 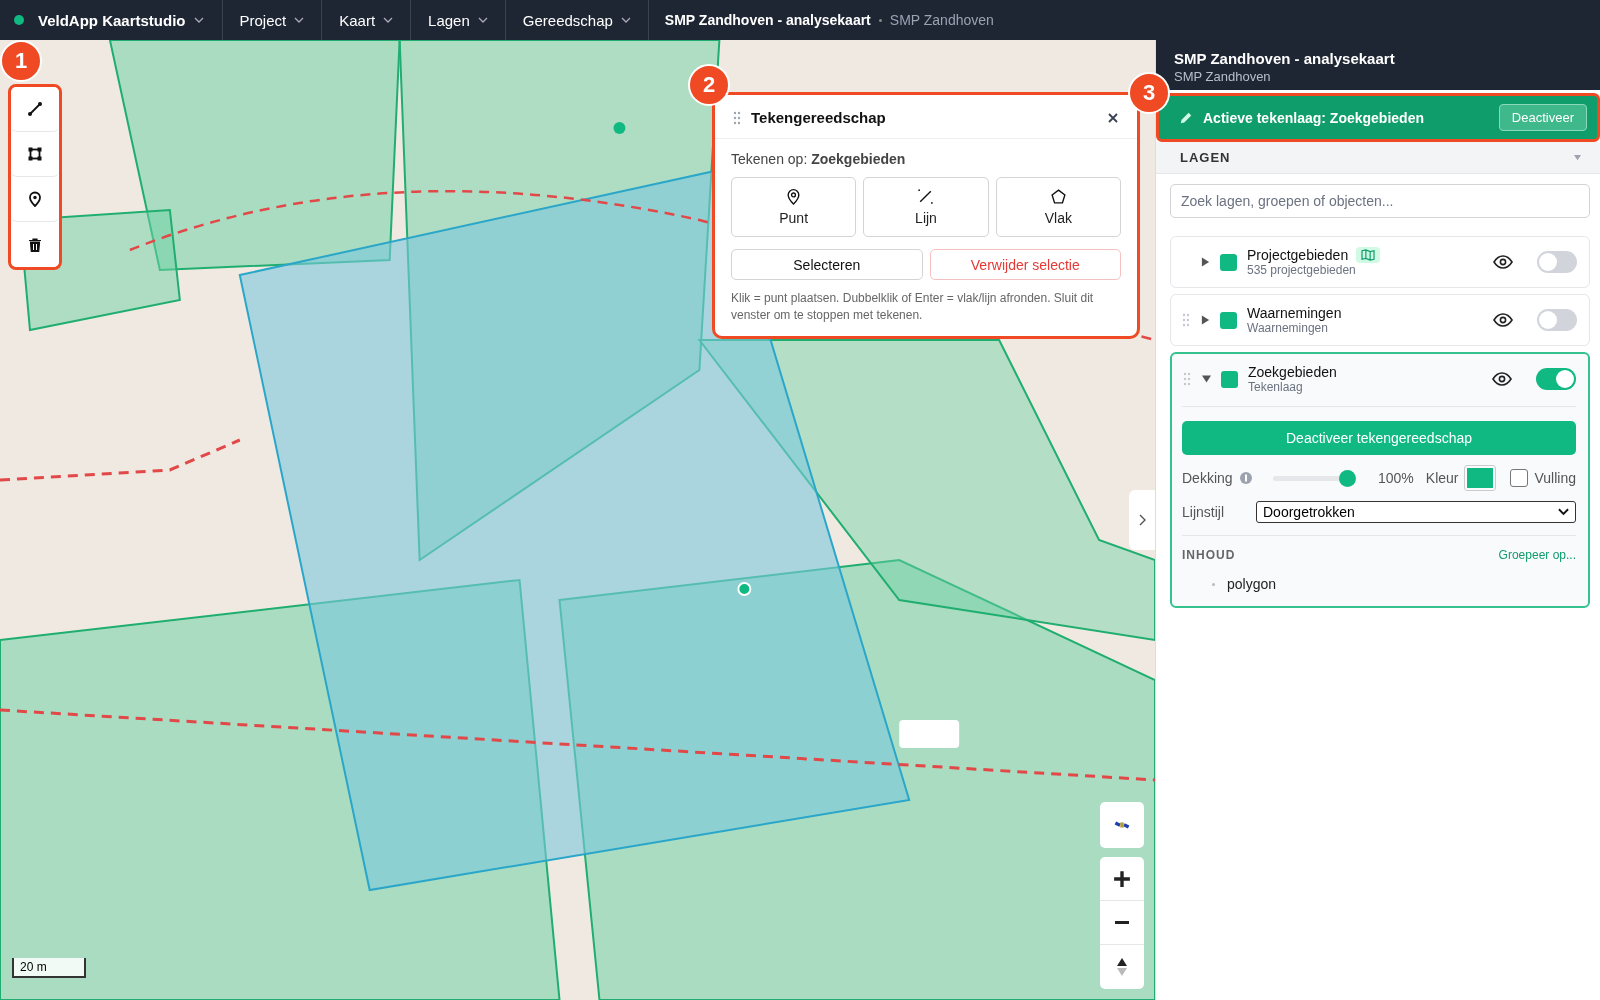 I want to click on square-icon, so click(x=35, y=154).